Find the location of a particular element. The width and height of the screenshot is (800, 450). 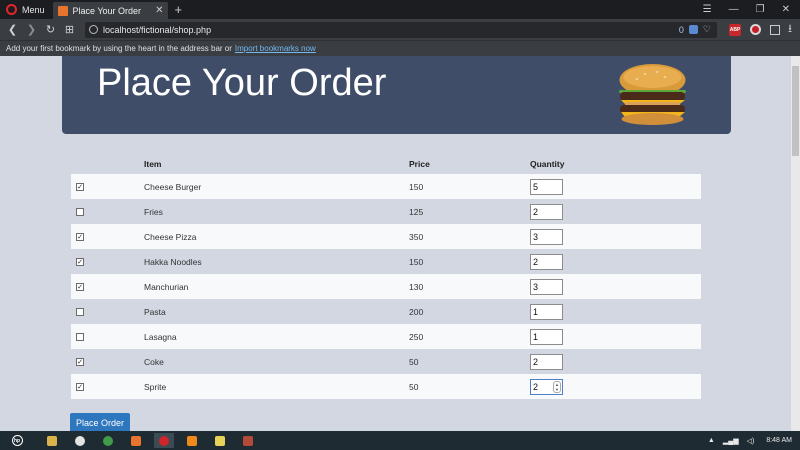

snapshot-extension-icon is located at coordinates (775, 29).